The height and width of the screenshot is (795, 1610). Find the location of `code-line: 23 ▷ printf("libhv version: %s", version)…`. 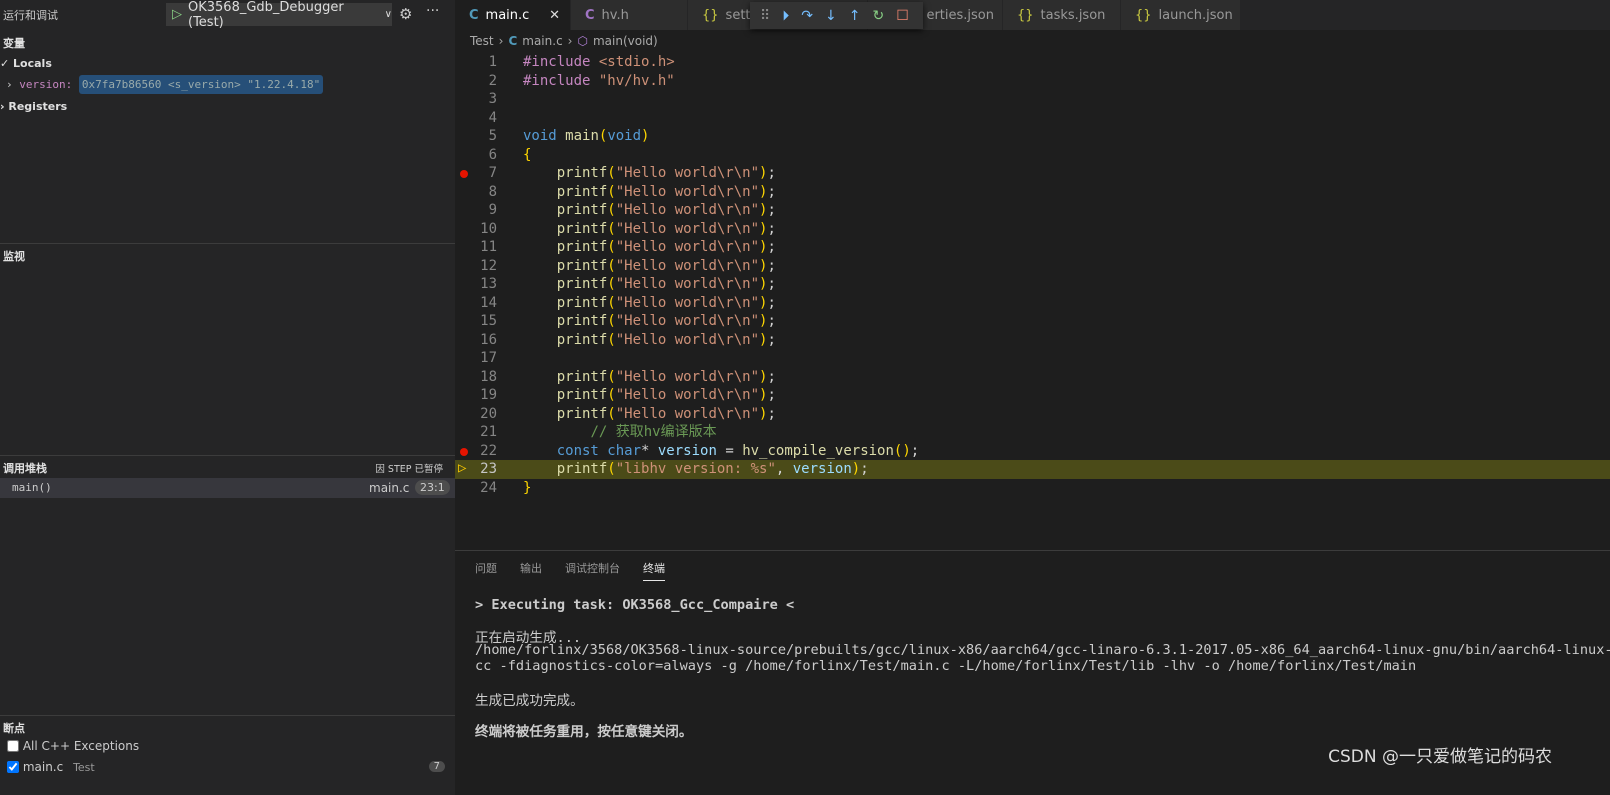

code-line: 23 ▷ printf("libhv version: %s", version)… is located at coordinates (1032, 469).